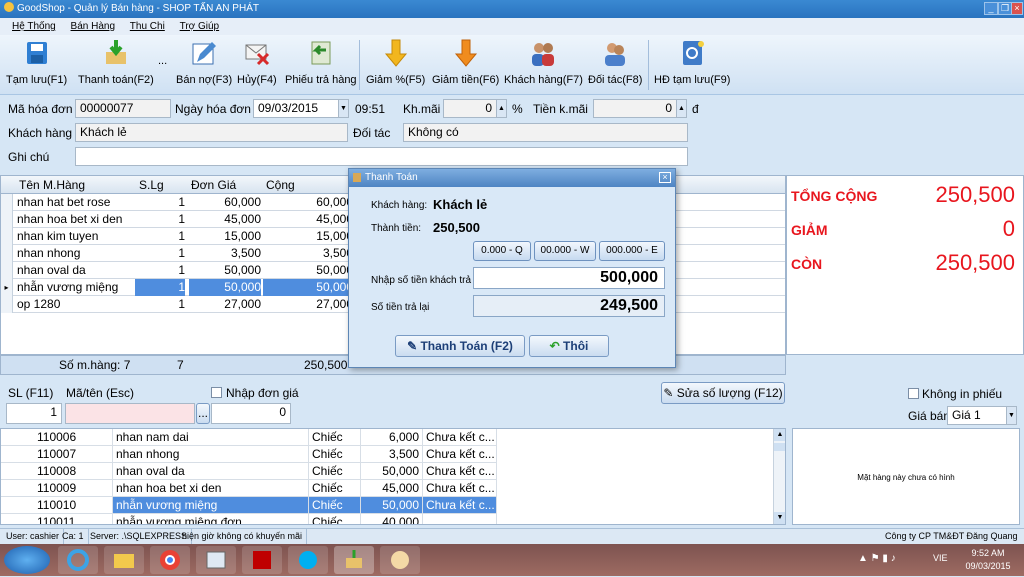  Describe the element at coordinates (991, 8) in the screenshot. I see `minimize-button: _` at that location.